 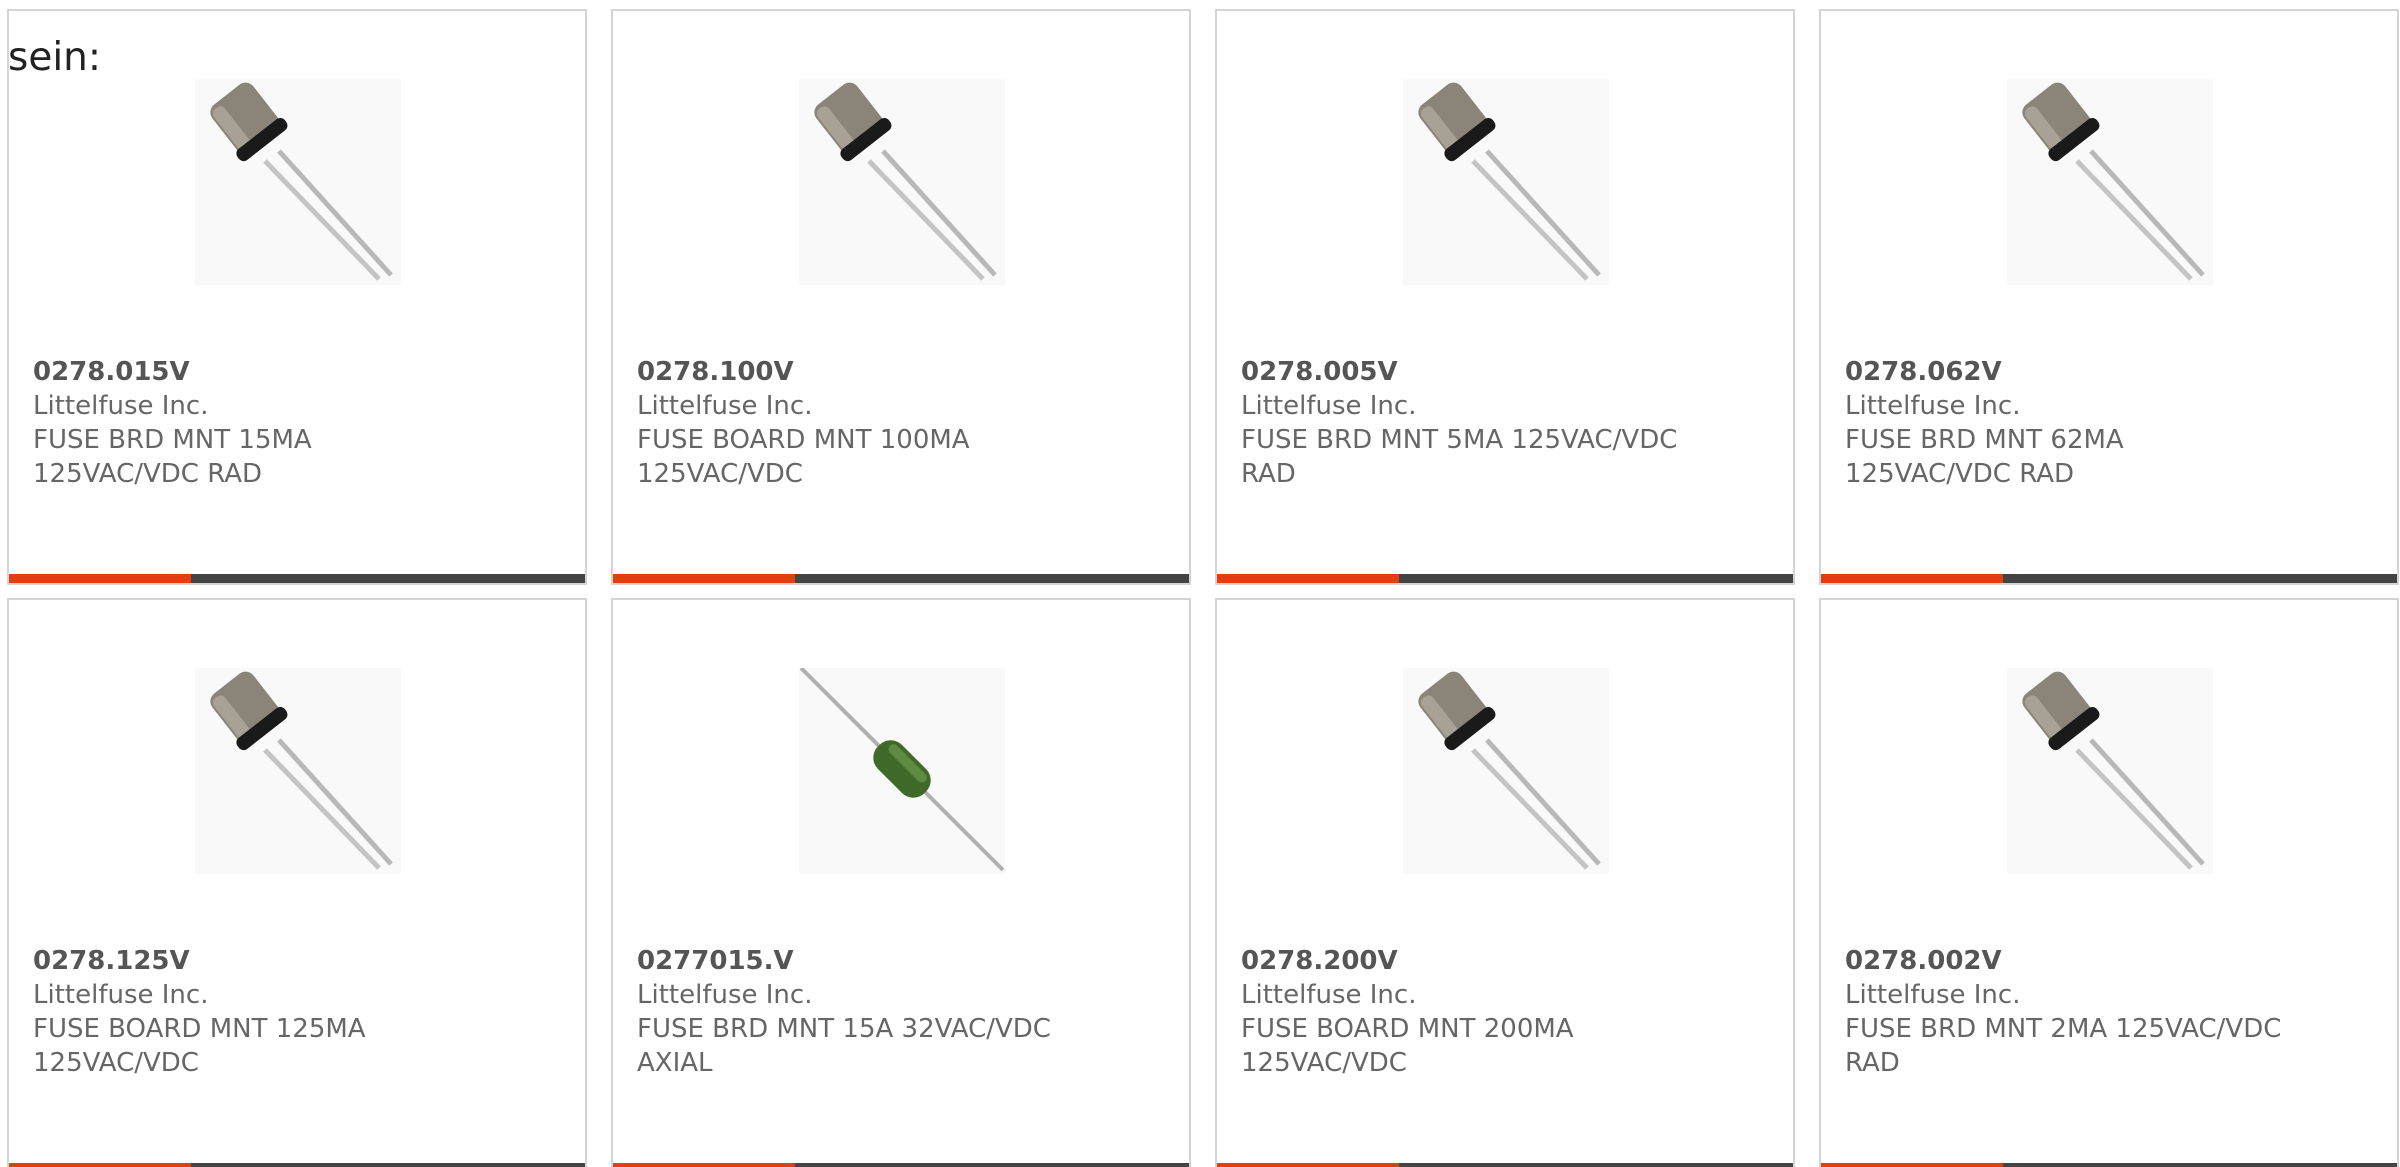 What do you see at coordinates (1984, 457) in the screenshot?
I see `description: FUSE BRD MNT 62MA 125VAC/VDC RAD` at bounding box center [1984, 457].